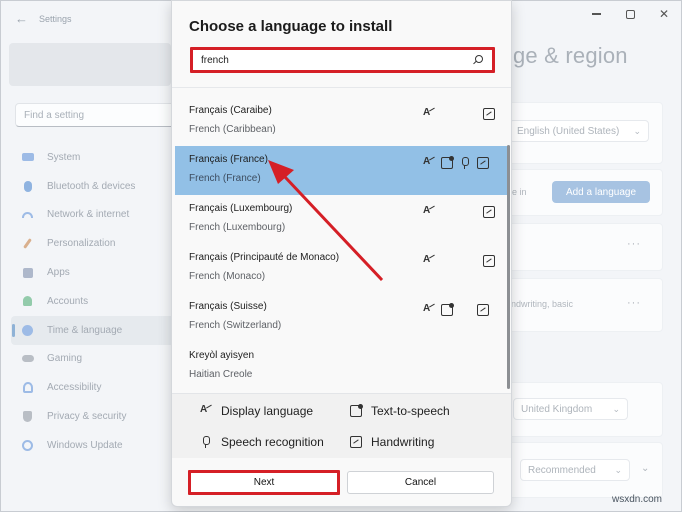 This screenshot has height=512, width=682. Describe the element at coordinates (27, 301) in the screenshot. I see `person-icon` at that location.